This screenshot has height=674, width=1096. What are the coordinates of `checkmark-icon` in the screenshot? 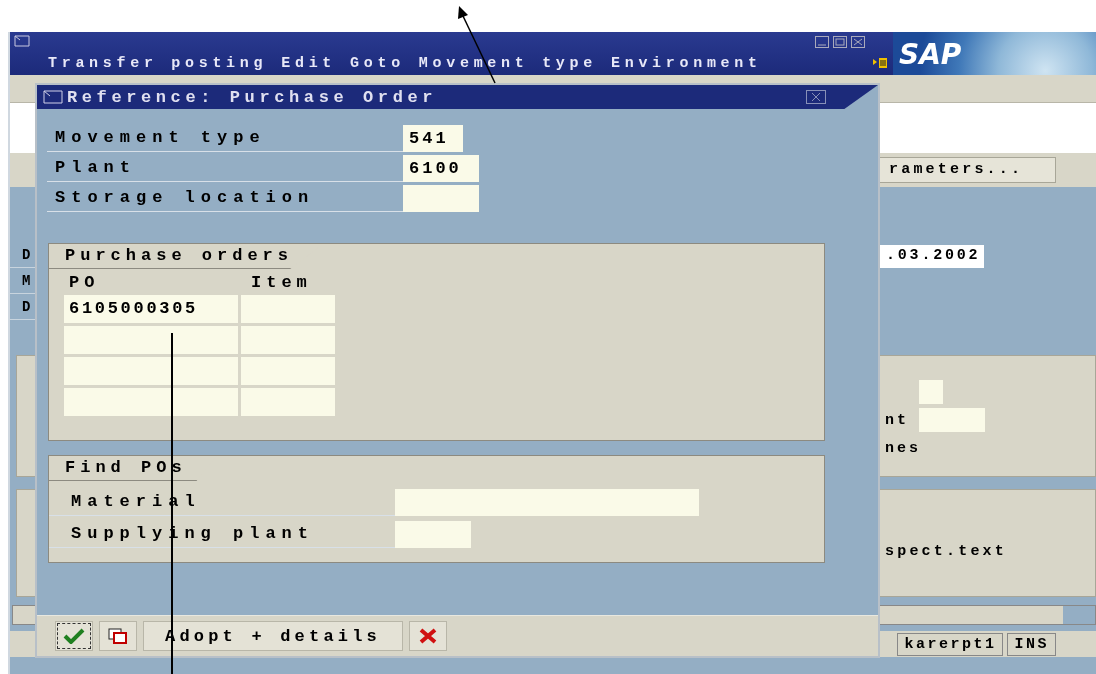 It's located at (74, 636).